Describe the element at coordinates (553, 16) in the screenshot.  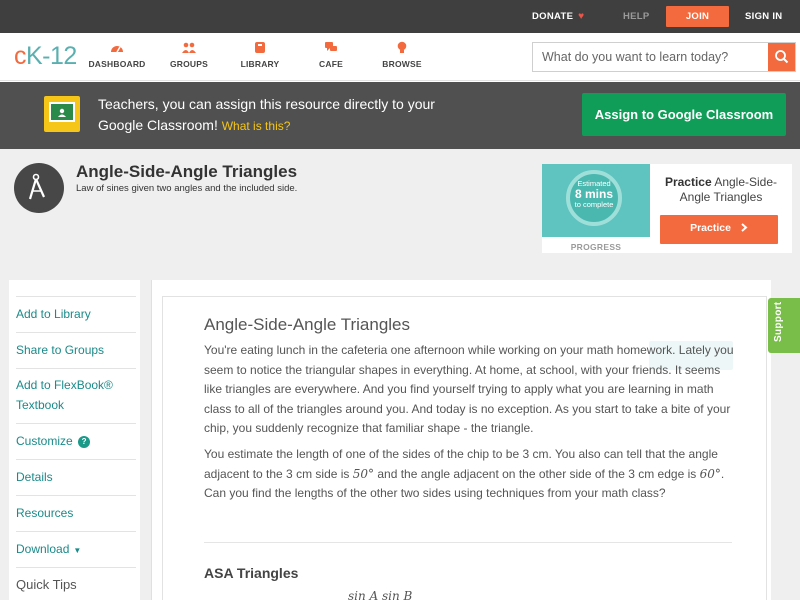
I see `donate-label: DONATE` at that location.